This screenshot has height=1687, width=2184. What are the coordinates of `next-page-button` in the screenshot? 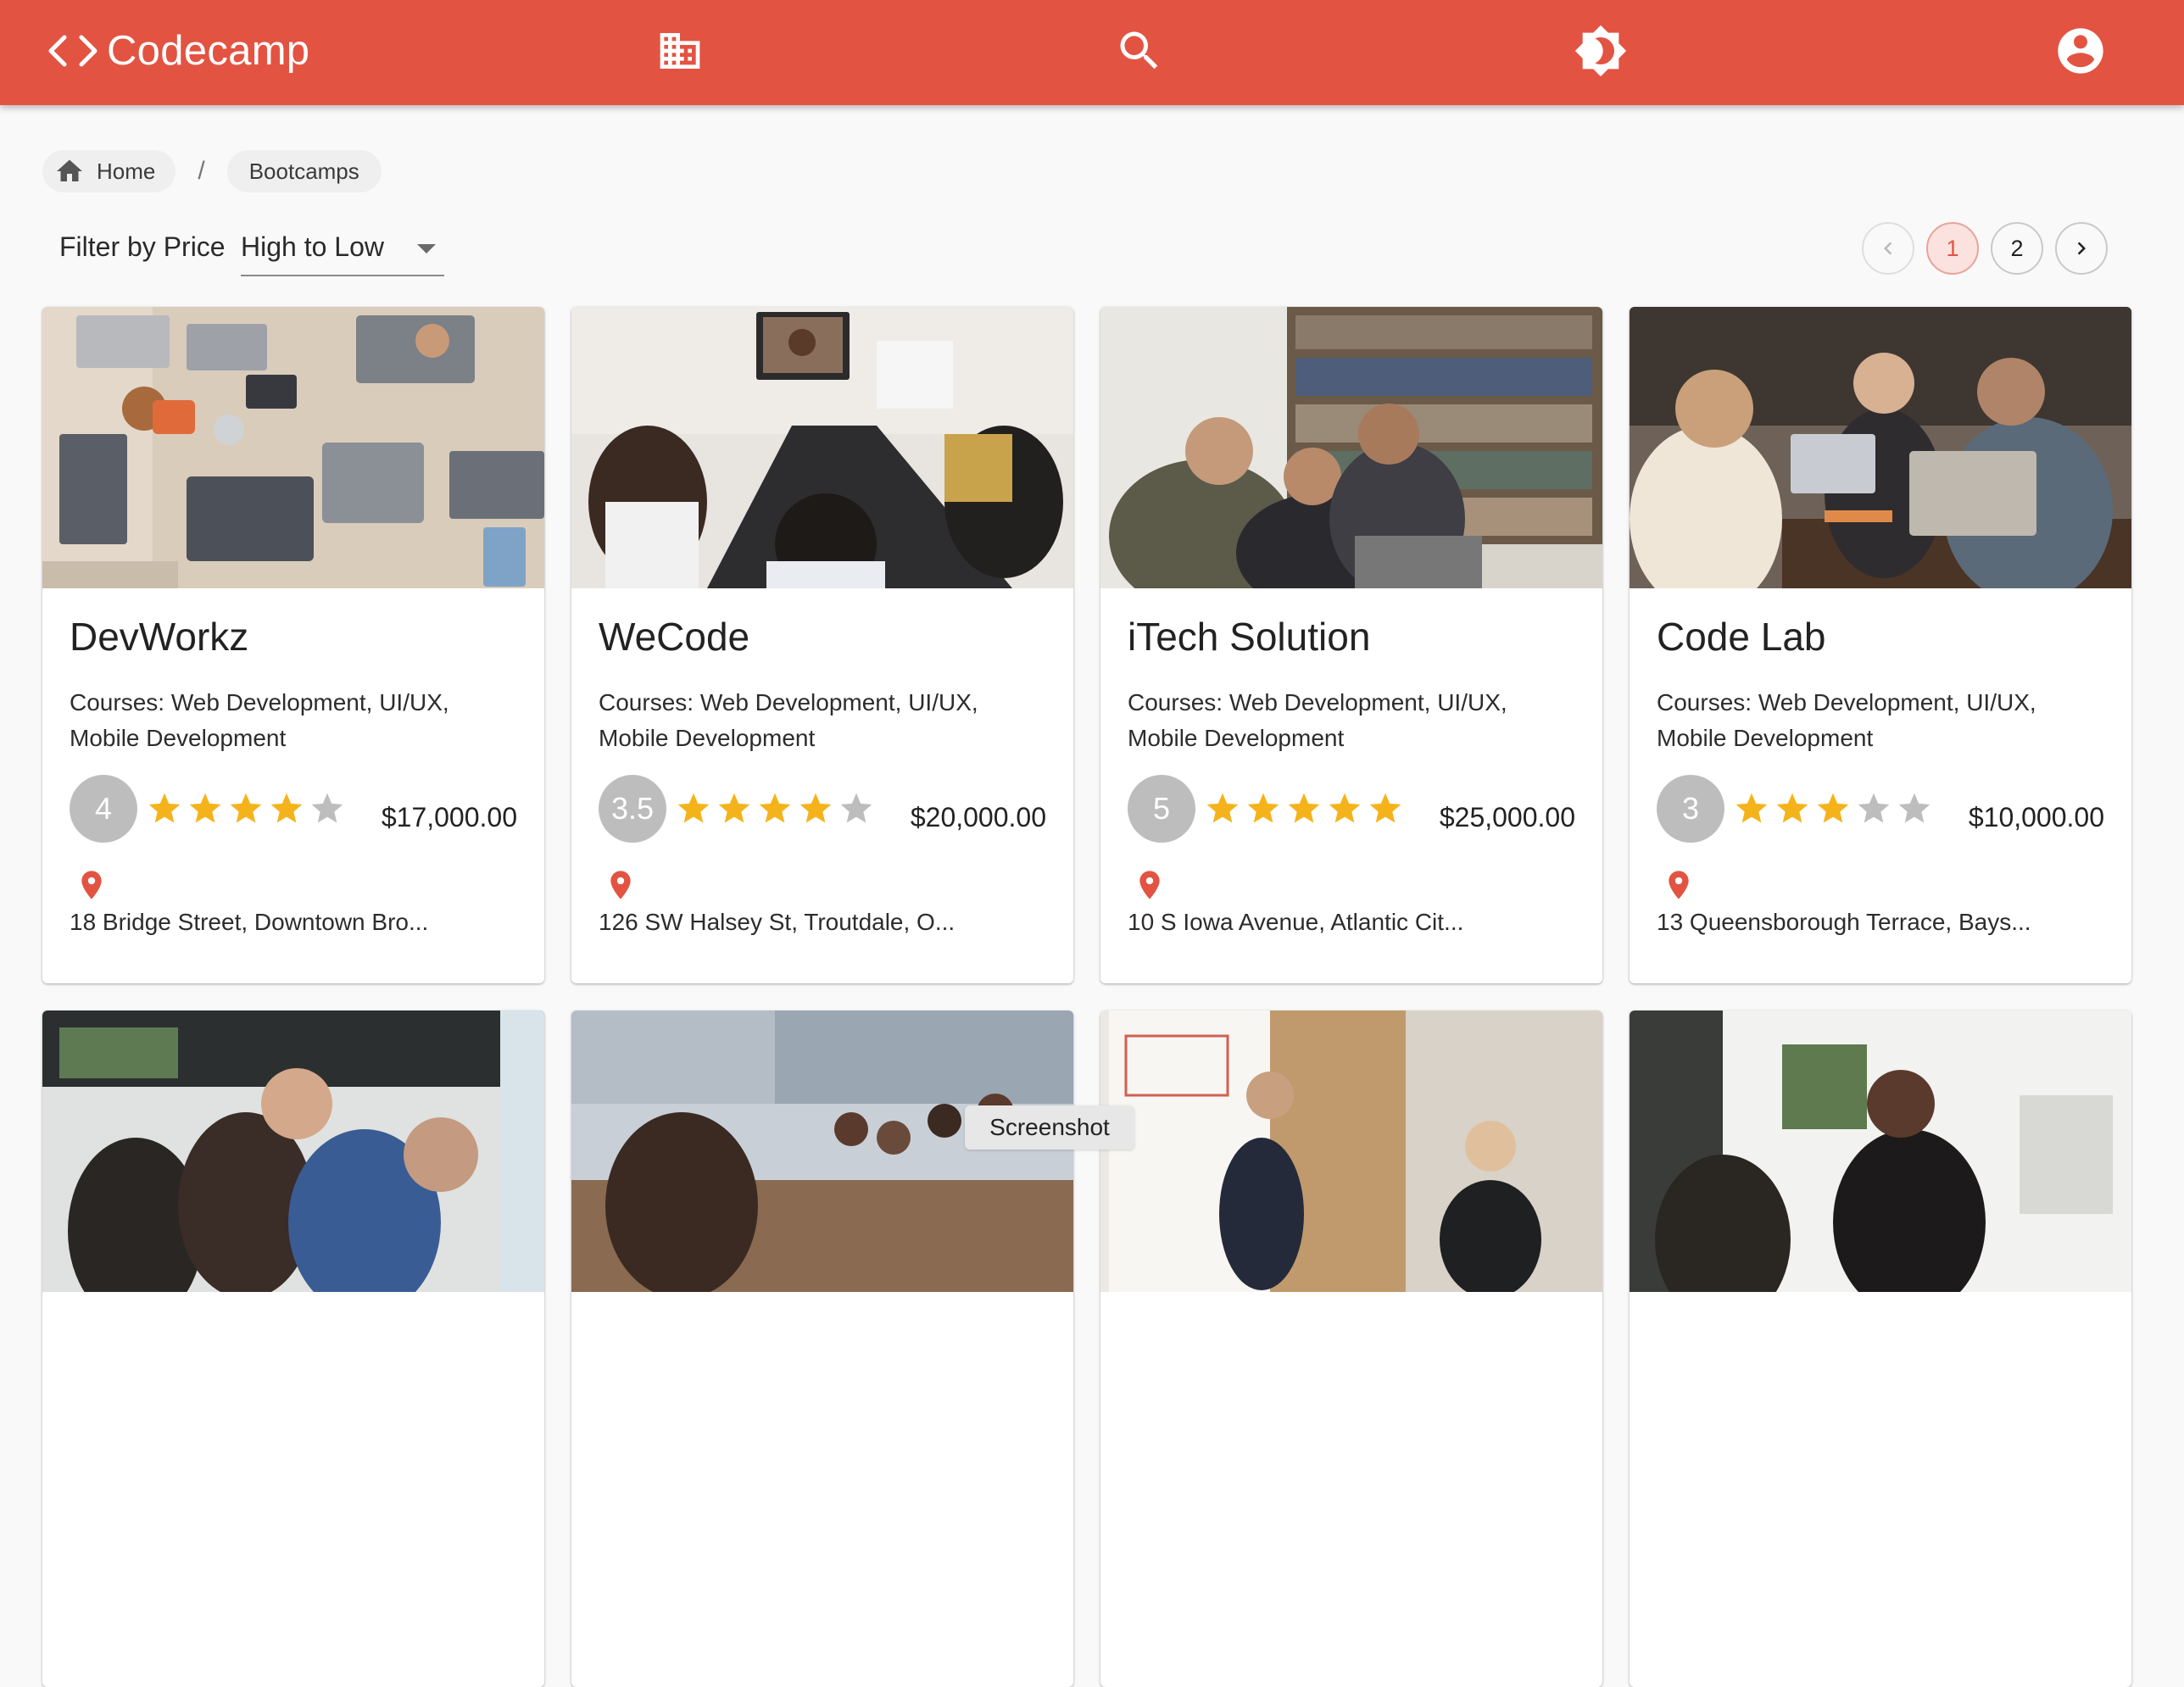 It's located at (2081, 248).